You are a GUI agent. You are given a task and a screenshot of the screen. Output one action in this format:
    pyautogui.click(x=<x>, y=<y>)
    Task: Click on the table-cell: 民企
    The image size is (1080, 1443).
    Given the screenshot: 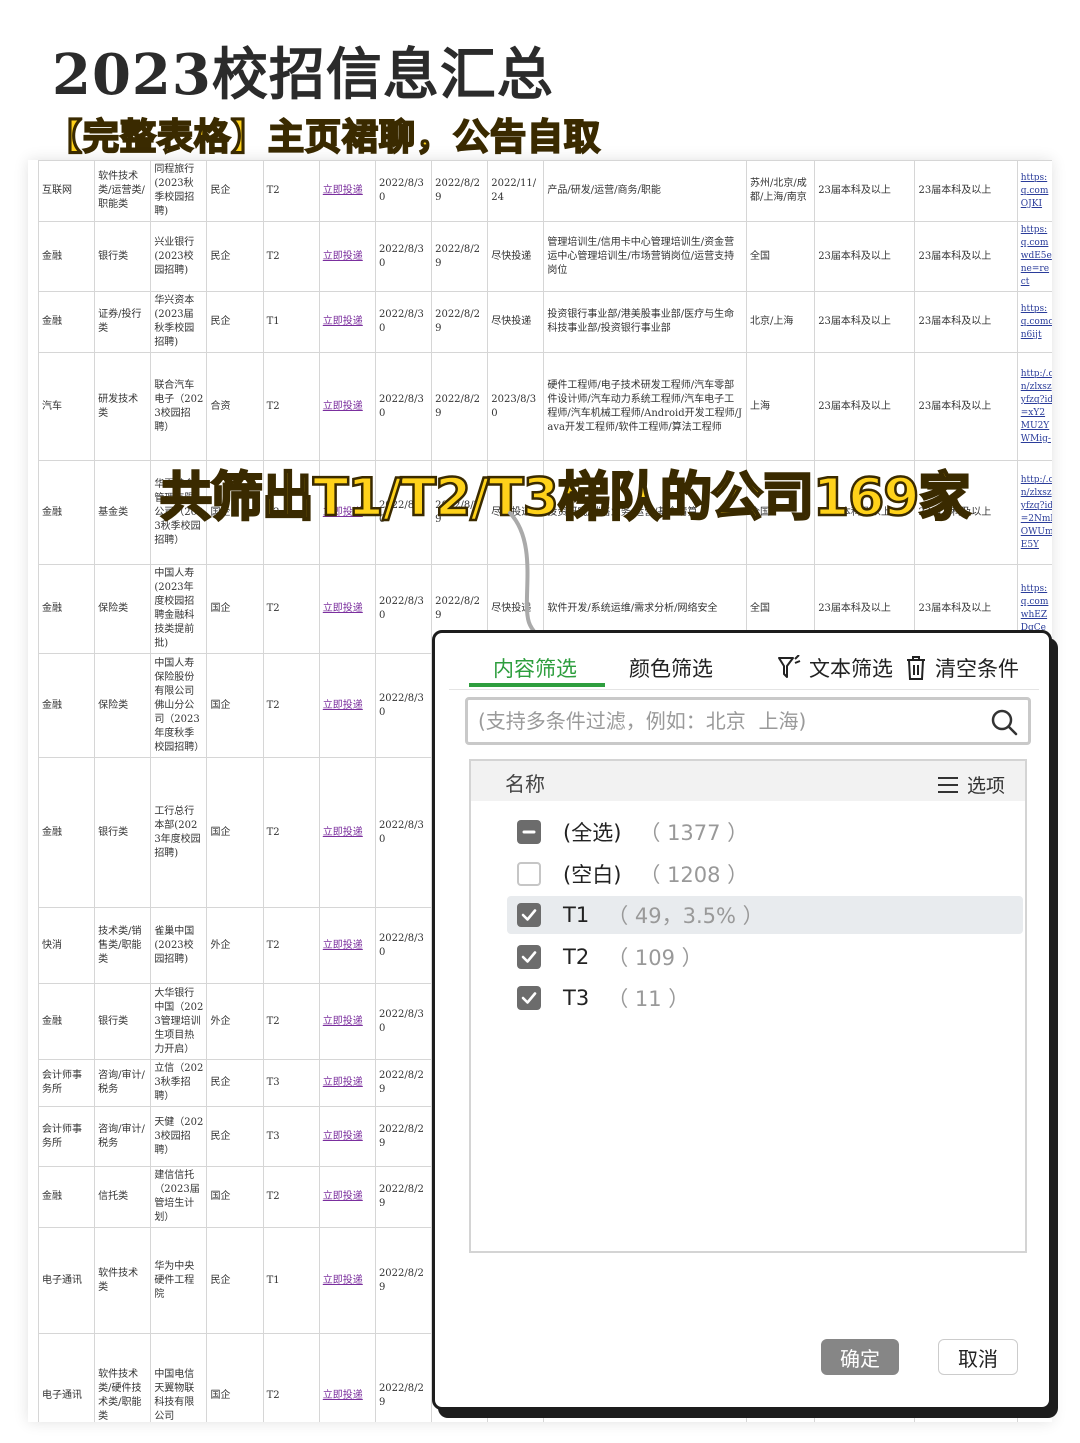 What is the action you would take?
    pyautogui.click(x=235, y=1136)
    